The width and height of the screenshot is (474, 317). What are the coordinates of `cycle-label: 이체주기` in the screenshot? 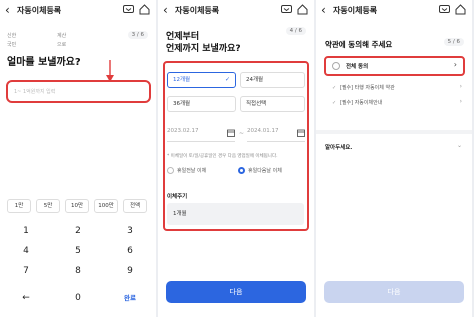 It's located at (177, 197).